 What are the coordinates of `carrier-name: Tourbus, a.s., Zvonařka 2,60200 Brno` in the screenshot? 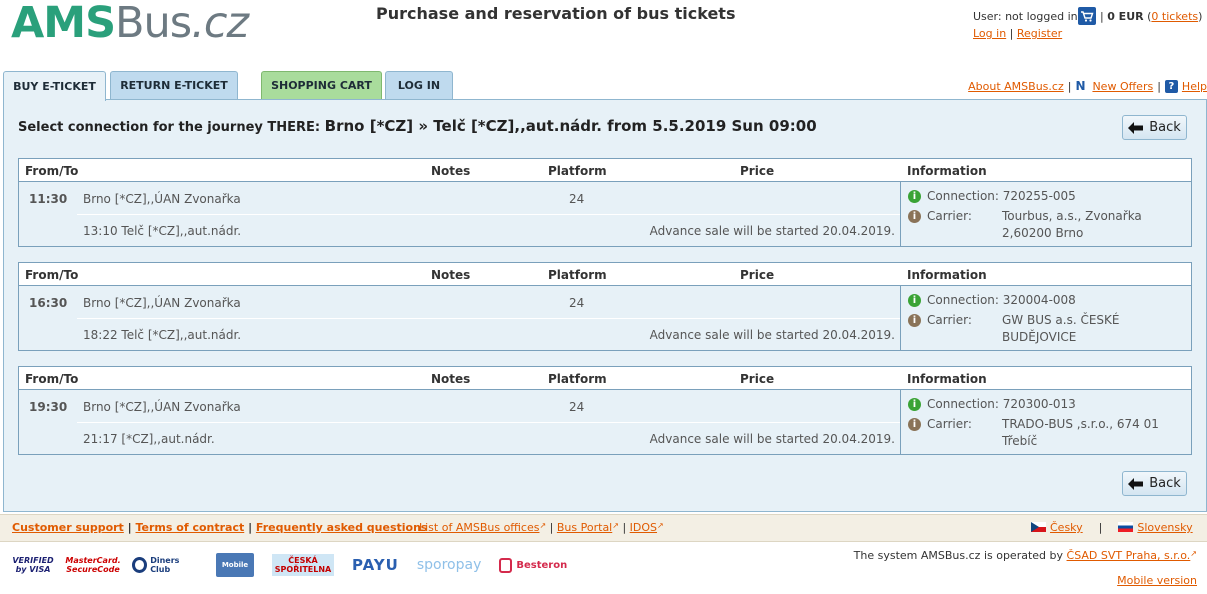 It's located at (1072, 224).